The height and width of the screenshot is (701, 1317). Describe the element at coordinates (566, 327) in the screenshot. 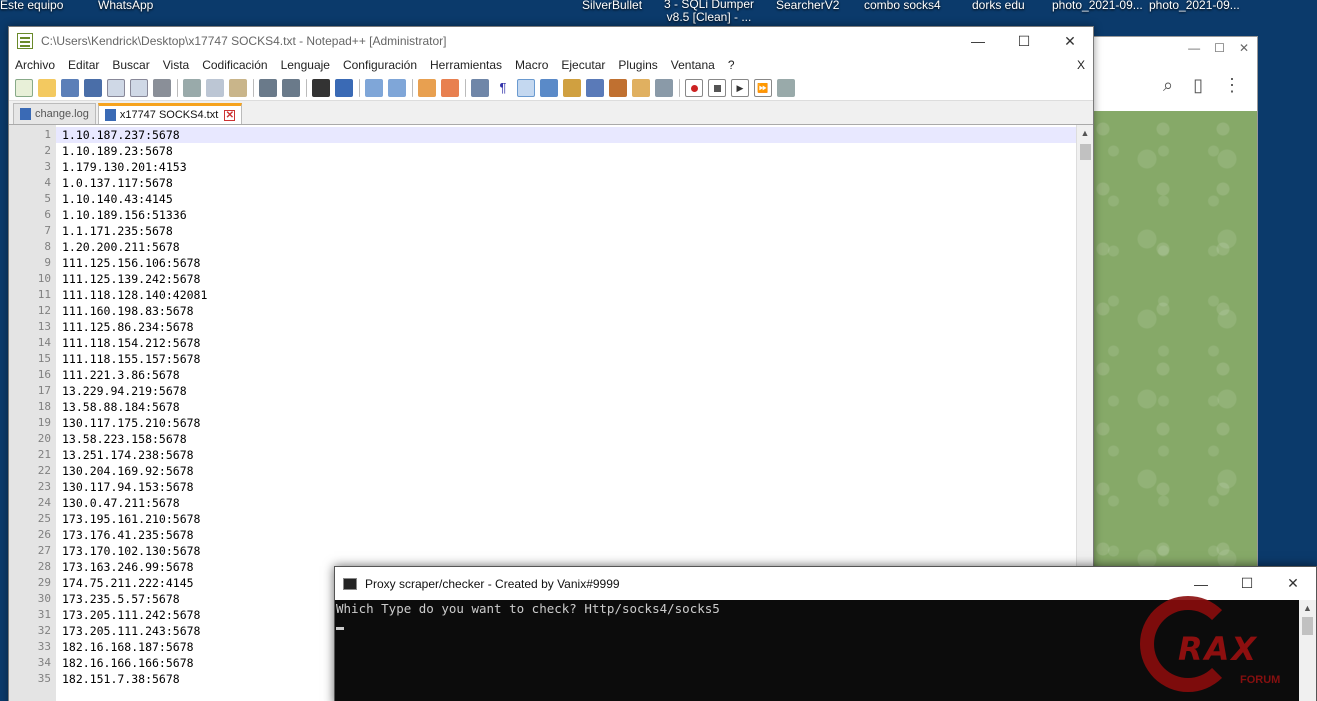

I see `code-line: 111.125.86.234:5678` at that location.